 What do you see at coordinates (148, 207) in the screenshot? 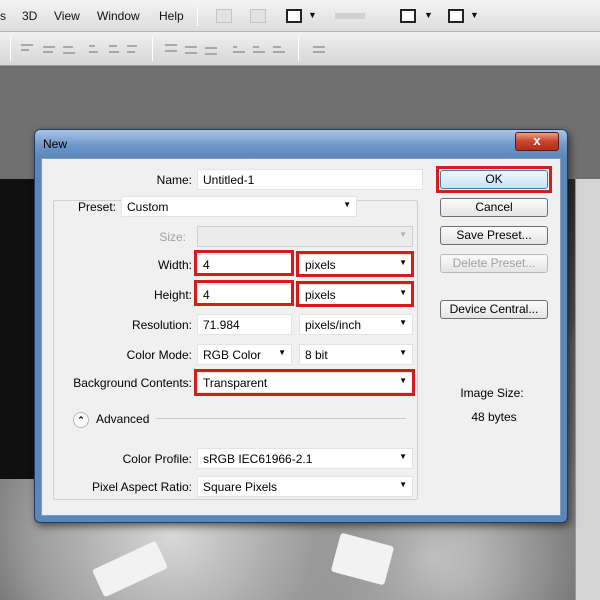
I see `preset-value: Custom` at bounding box center [148, 207].